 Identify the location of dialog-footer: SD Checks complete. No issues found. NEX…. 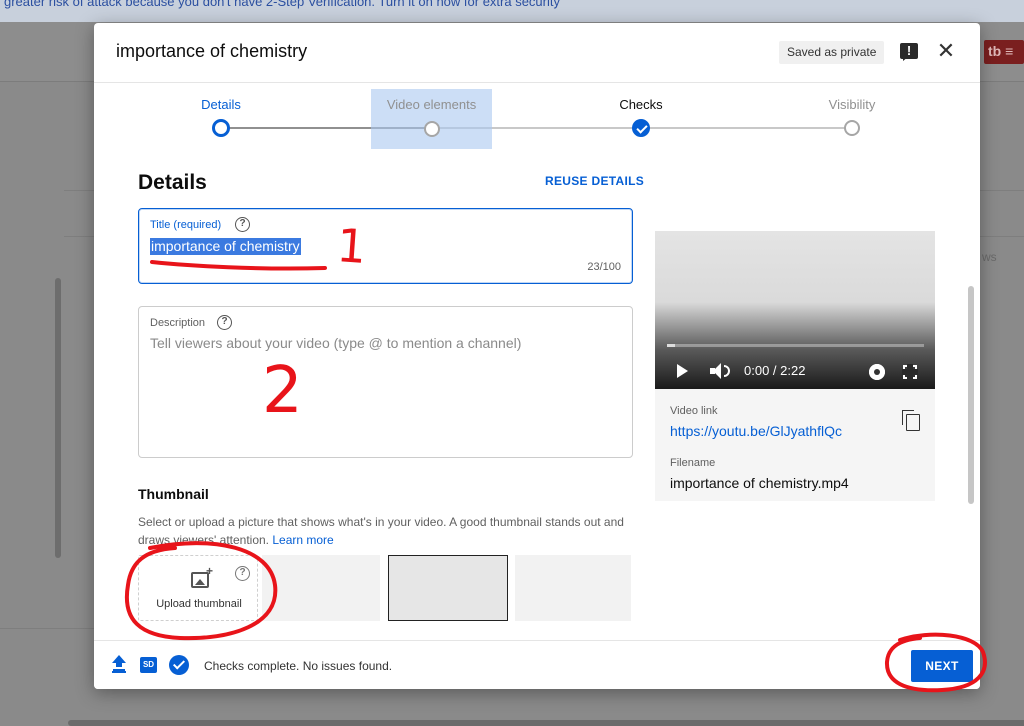
(537, 664).